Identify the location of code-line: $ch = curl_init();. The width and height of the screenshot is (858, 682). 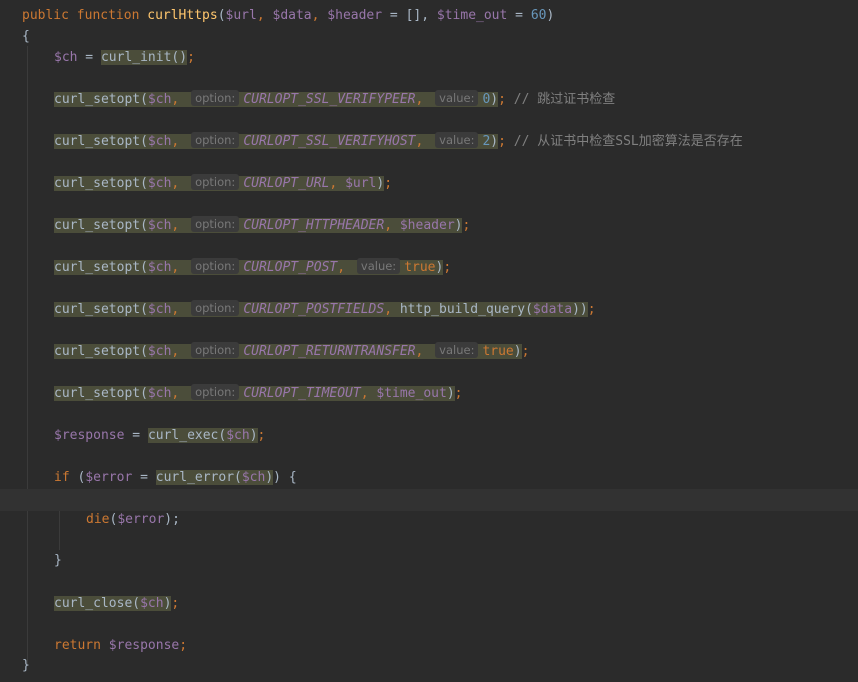
(456, 58).